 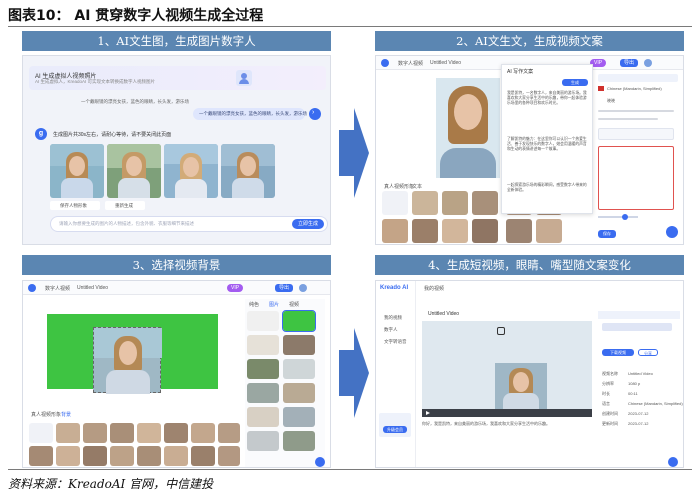 I want to click on p4-progress-bar, so click(x=637, y=327).